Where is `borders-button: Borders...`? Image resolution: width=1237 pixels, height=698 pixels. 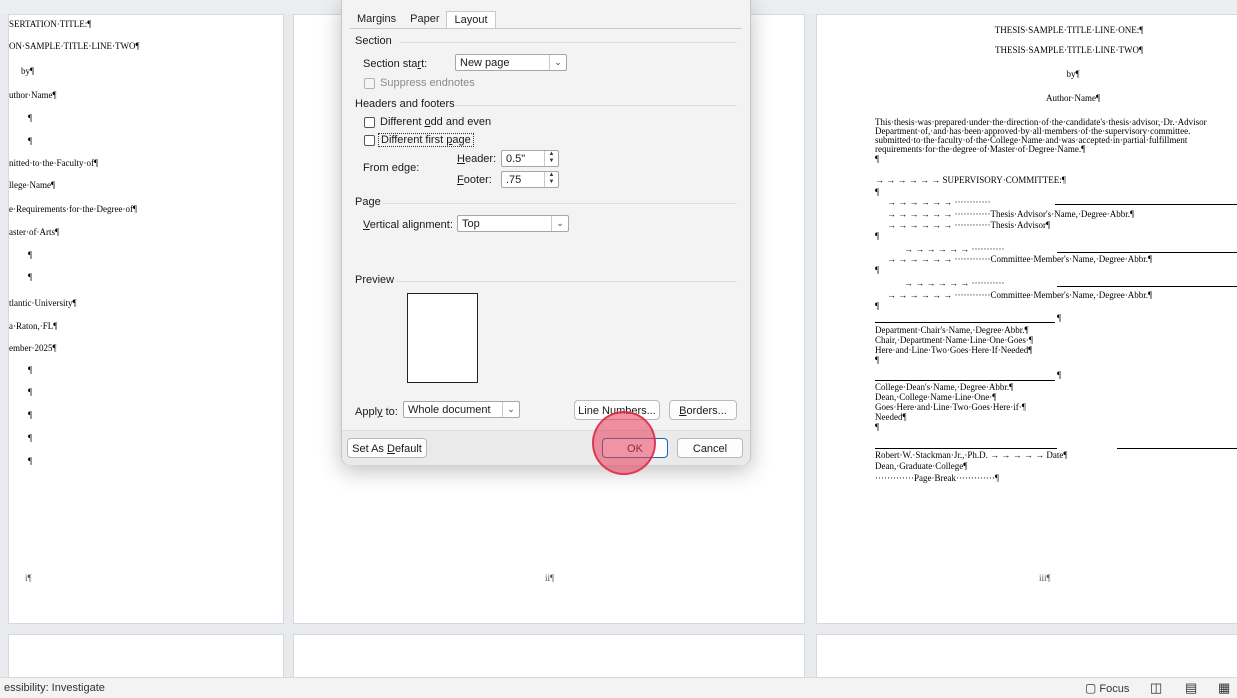
borders-button: Borders... is located at coordinates (703, 410).